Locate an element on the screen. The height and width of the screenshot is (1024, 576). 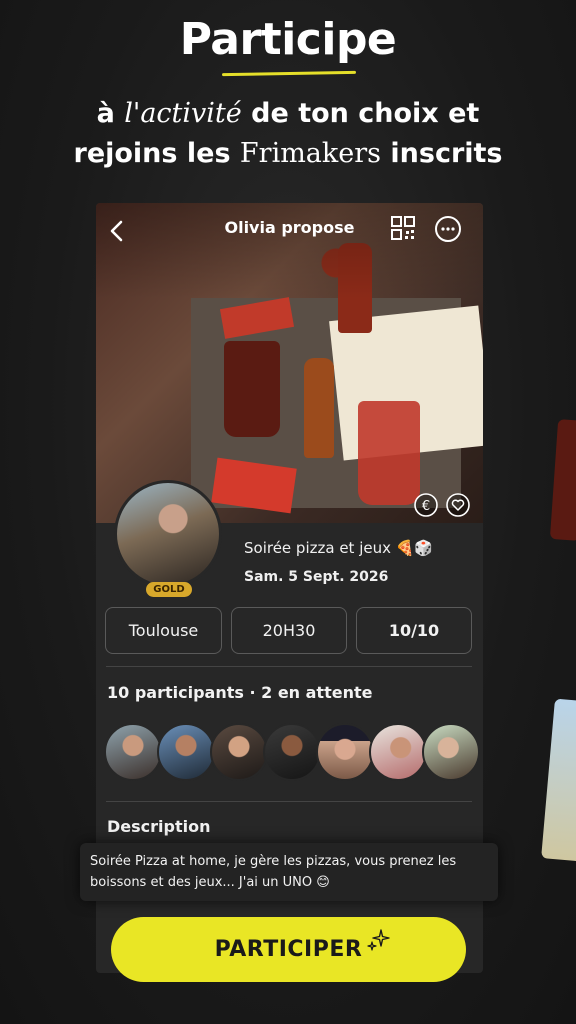
event-time: 20H30 is located at coordinates (289, 630).